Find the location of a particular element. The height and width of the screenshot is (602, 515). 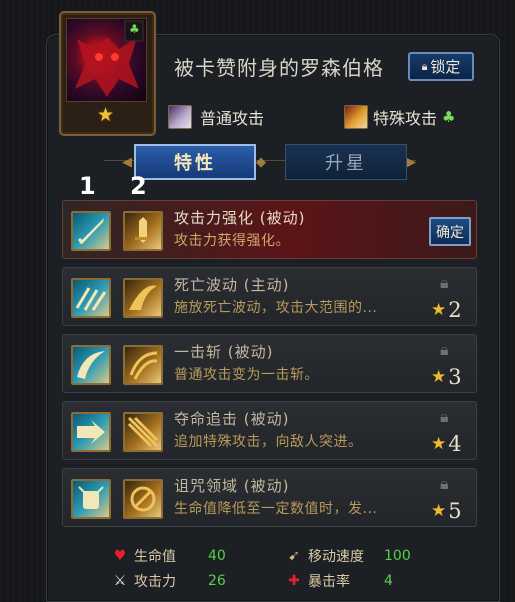

required-stars-value: 4 is located at coordinates (455, 444).